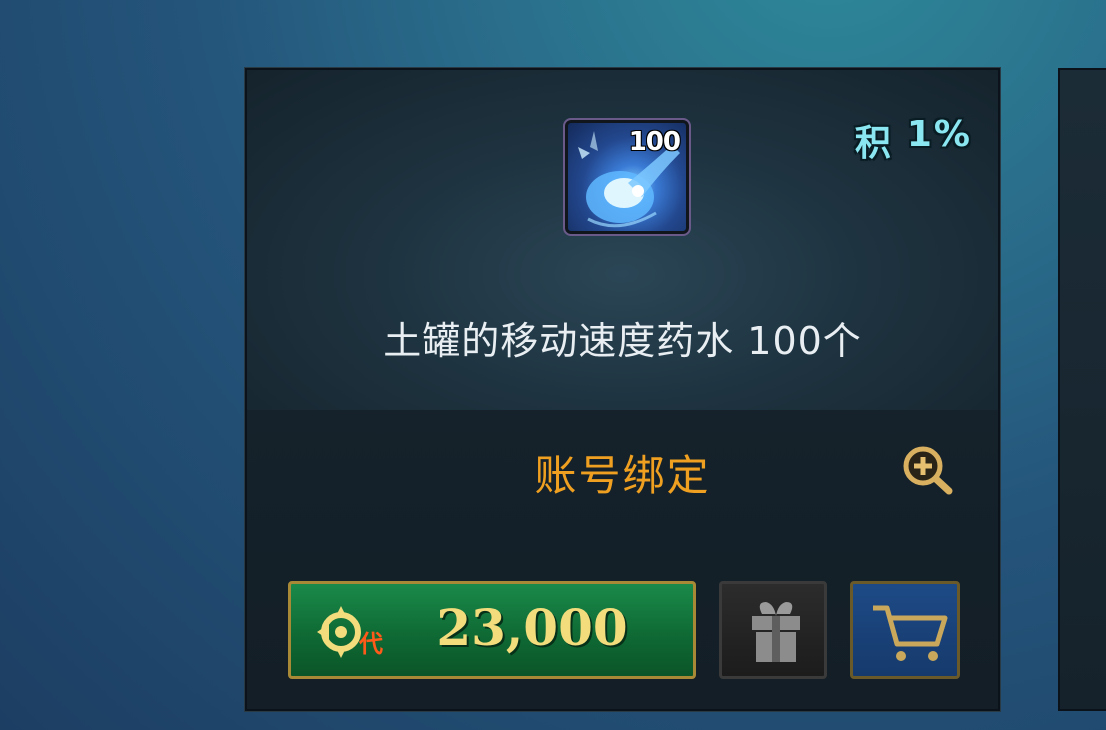 The height and width of the screenshot is (730, 1106). What do you see at coordinates (910, 633) in the screenshot?
I see `cart-icon` at bounding box center [910, 633].